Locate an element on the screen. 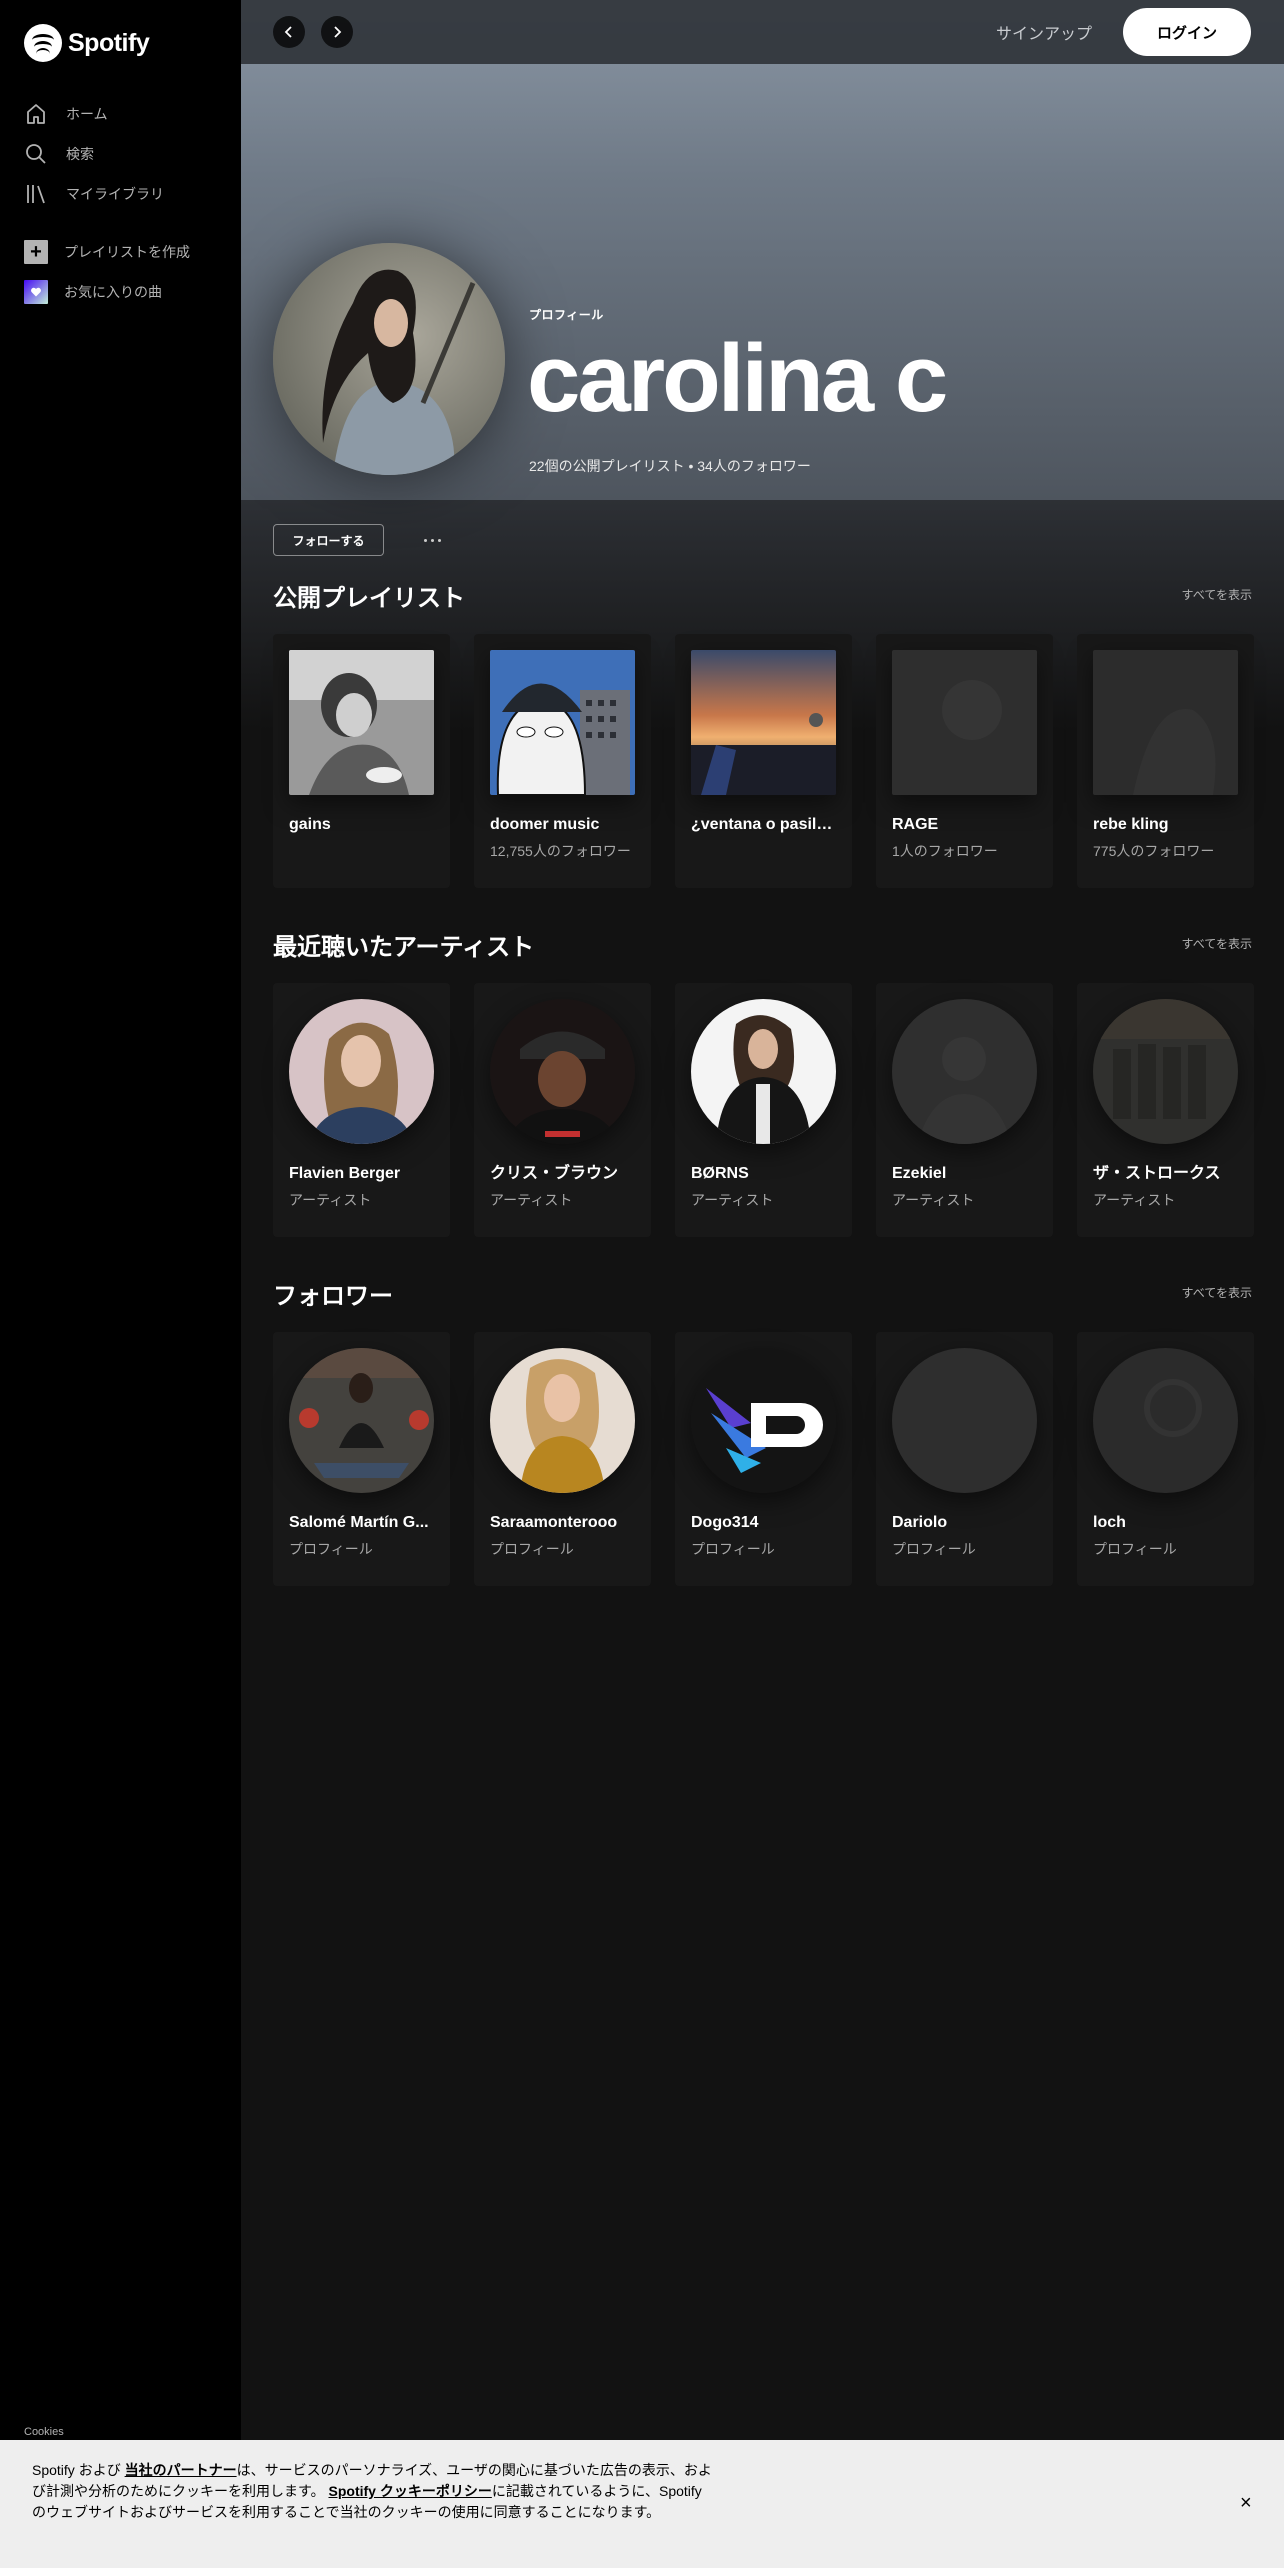  sidebar-item-label: 検索 is located at coordinates (80, 154).